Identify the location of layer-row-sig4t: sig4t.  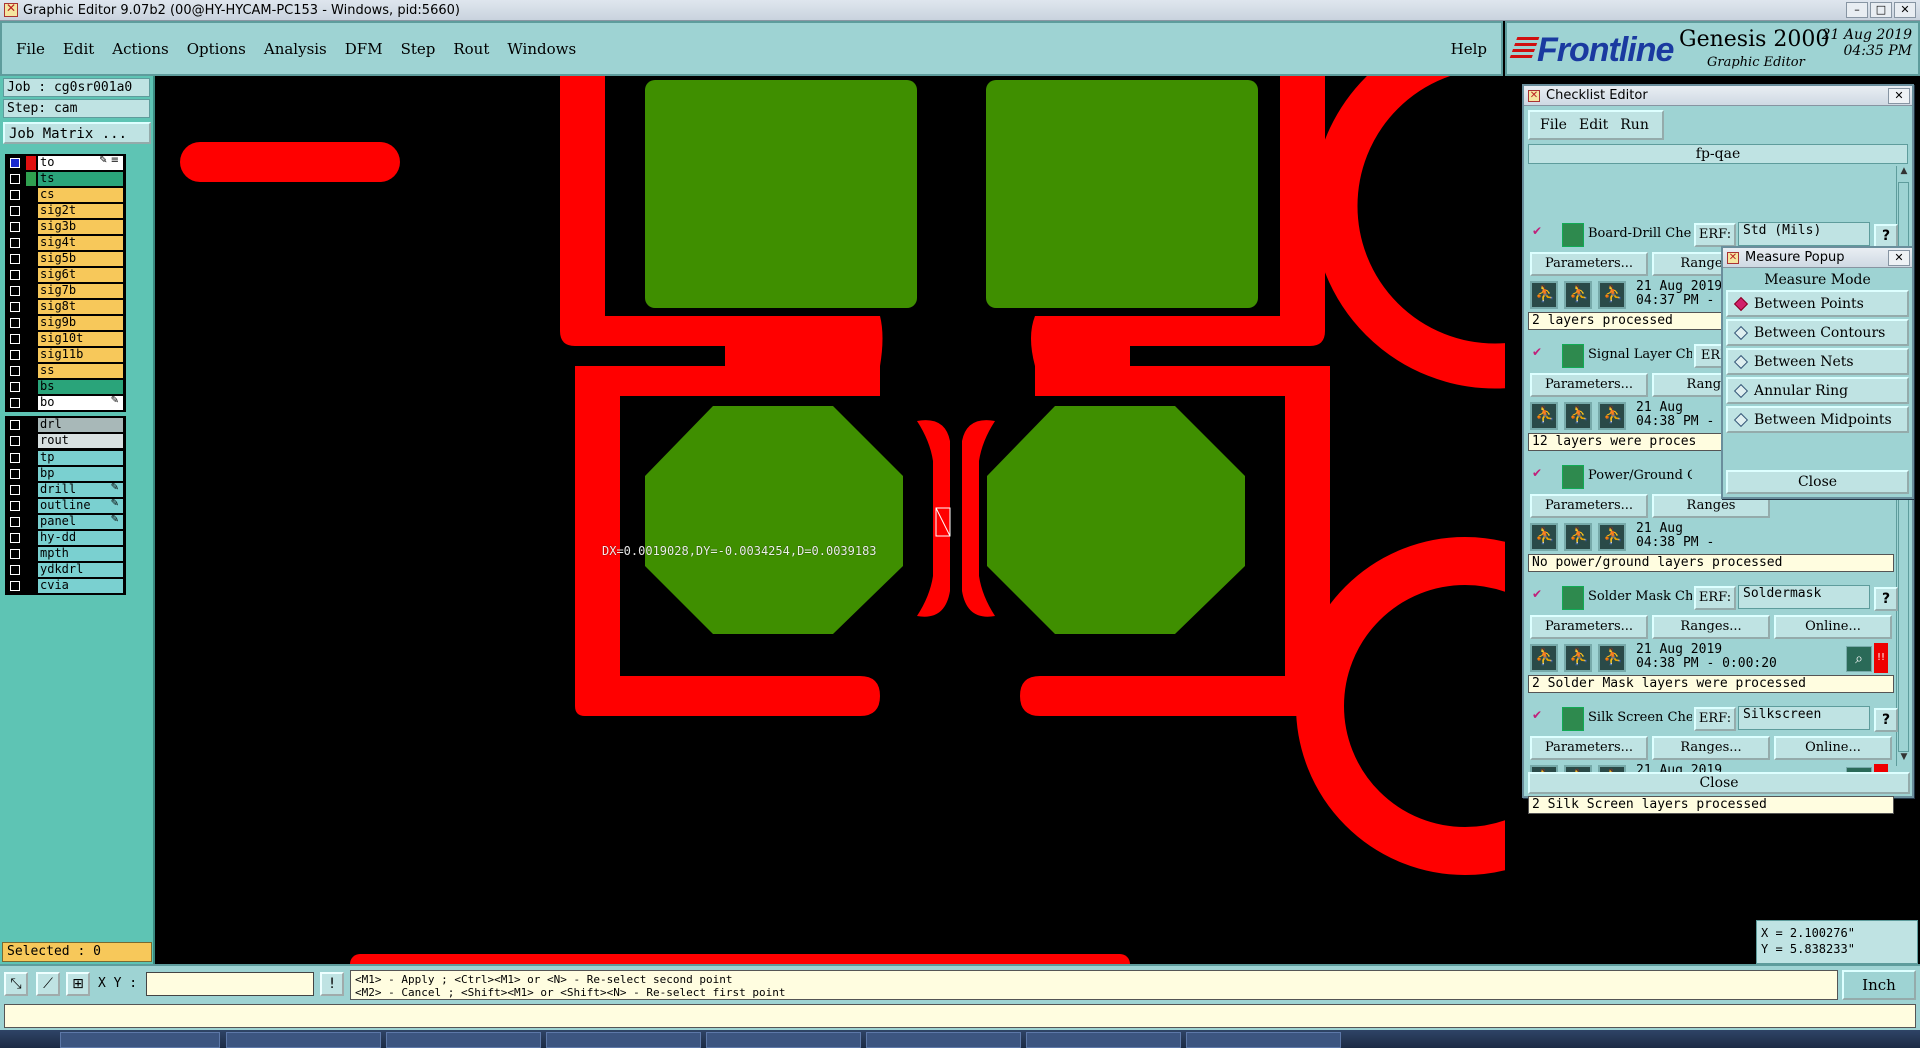
(65, 243).